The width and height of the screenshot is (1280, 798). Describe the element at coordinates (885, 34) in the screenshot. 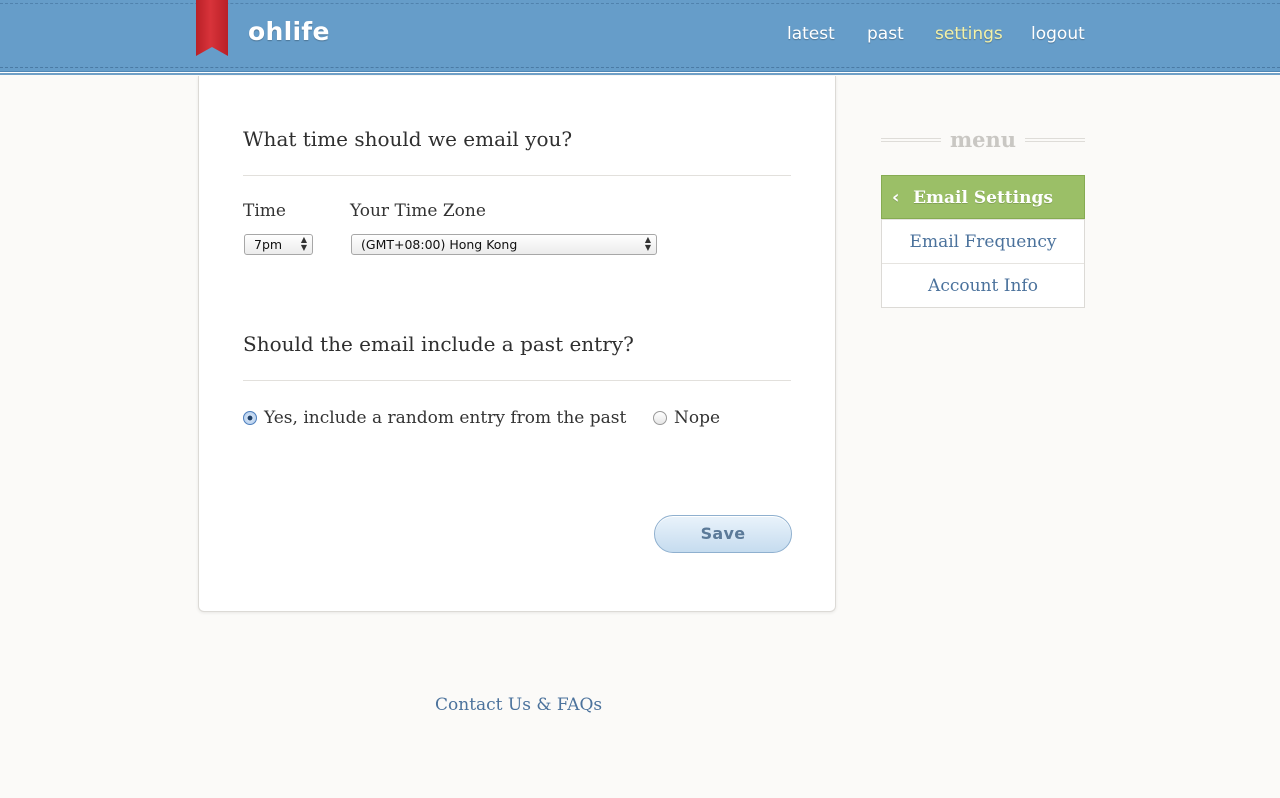

I see `nav-past: past` at that location.